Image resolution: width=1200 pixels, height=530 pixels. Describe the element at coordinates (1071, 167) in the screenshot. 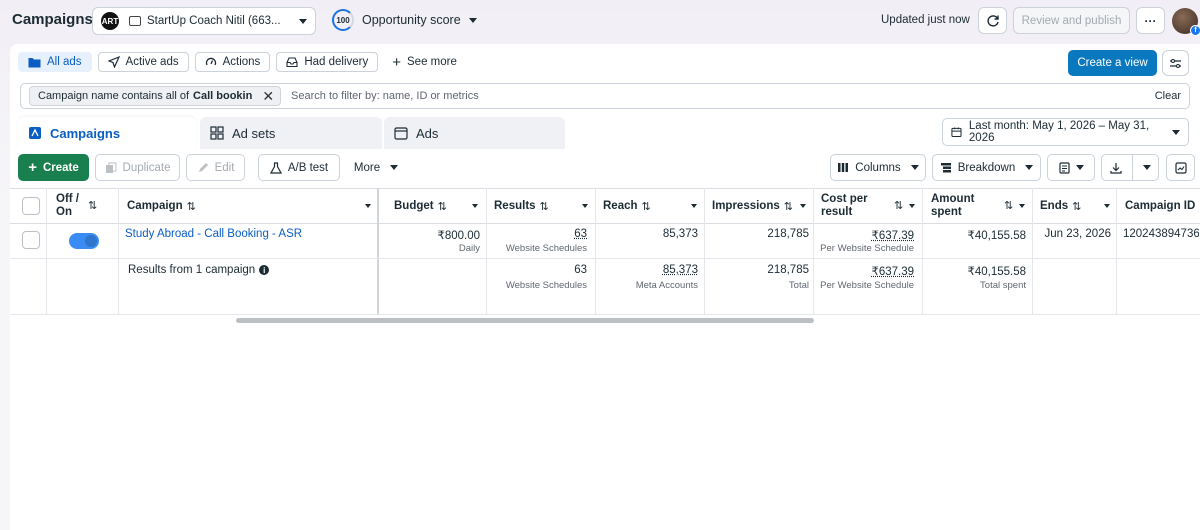

I see `reports-dropdown` at that location.